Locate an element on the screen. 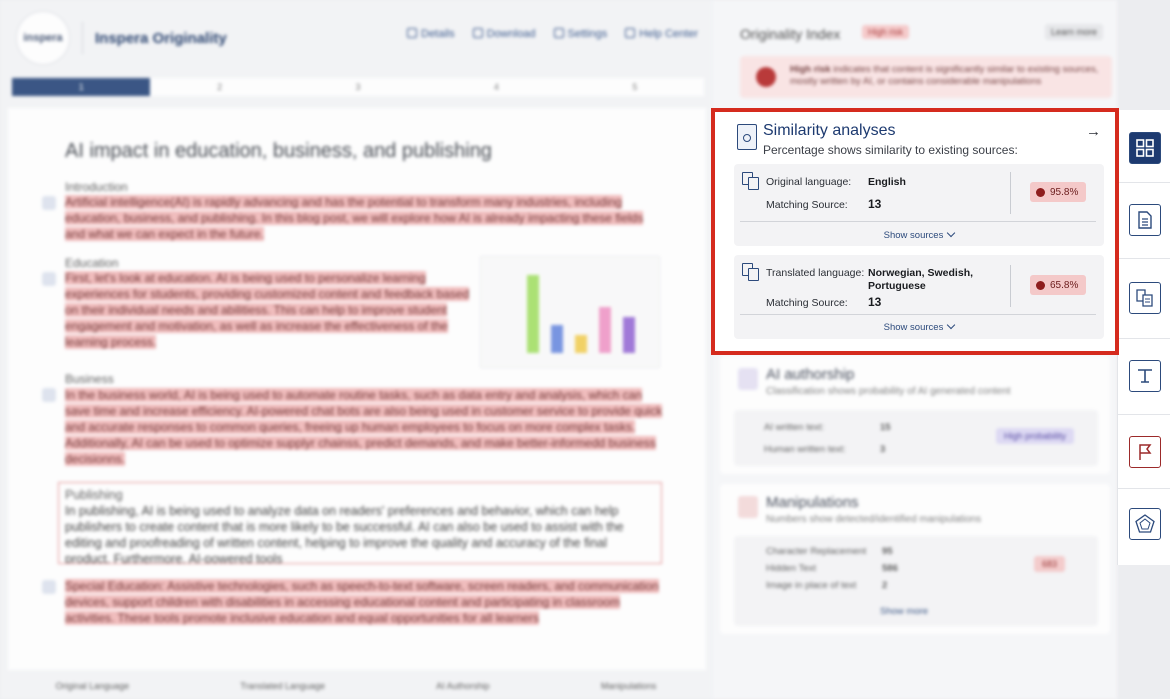 This screenshot has height=699, width=1170. alert-icon is located at coordinates (766, 77).